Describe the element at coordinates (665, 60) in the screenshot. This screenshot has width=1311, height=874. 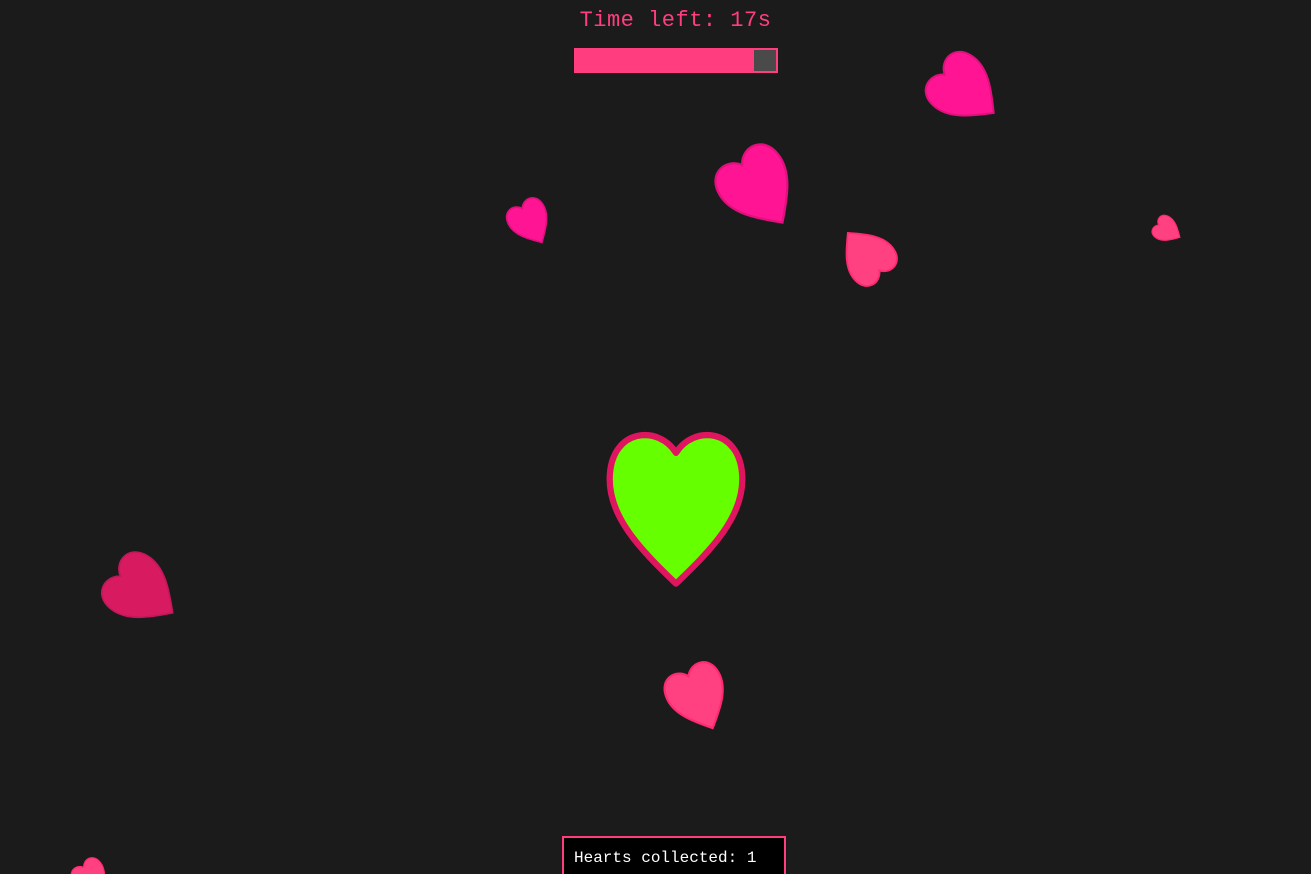
I see `time-progress-fill` at that location.